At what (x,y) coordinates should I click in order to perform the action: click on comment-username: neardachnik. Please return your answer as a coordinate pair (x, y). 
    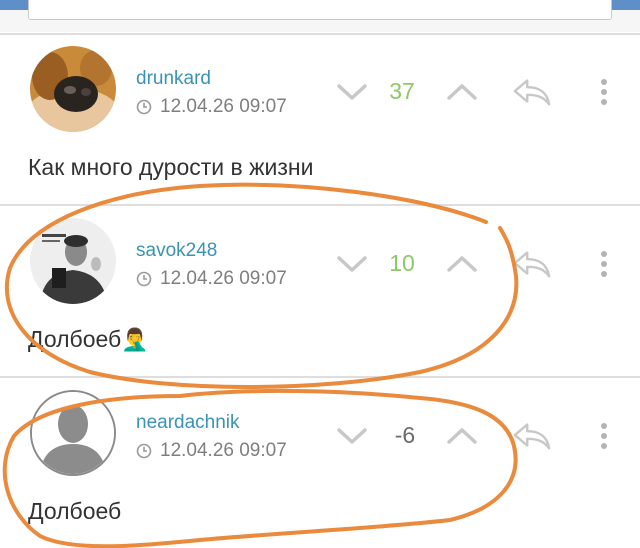
    Looking at the image, I should click on (188, 423).